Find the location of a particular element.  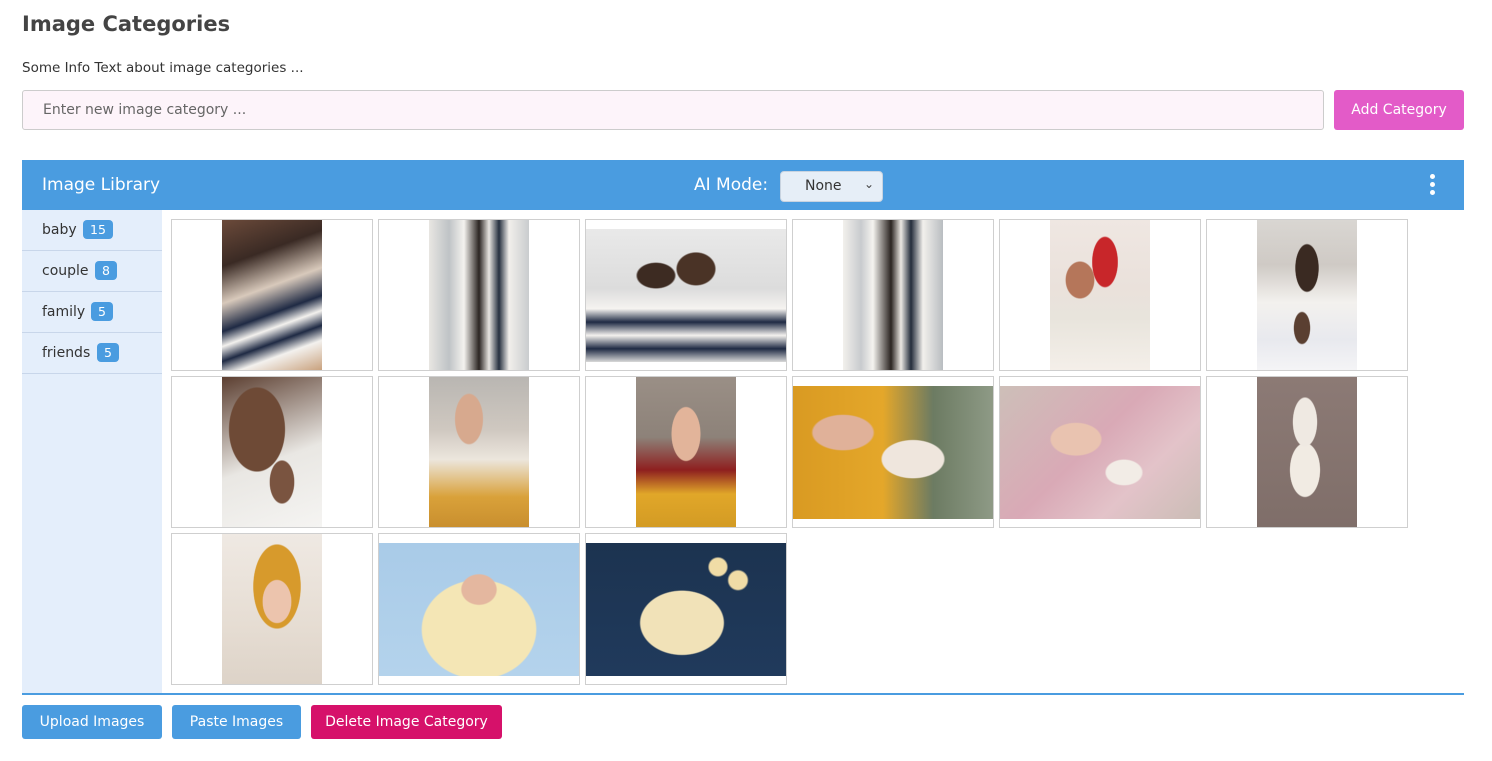

library-title: Image Library is located at coordinates (101, 185).